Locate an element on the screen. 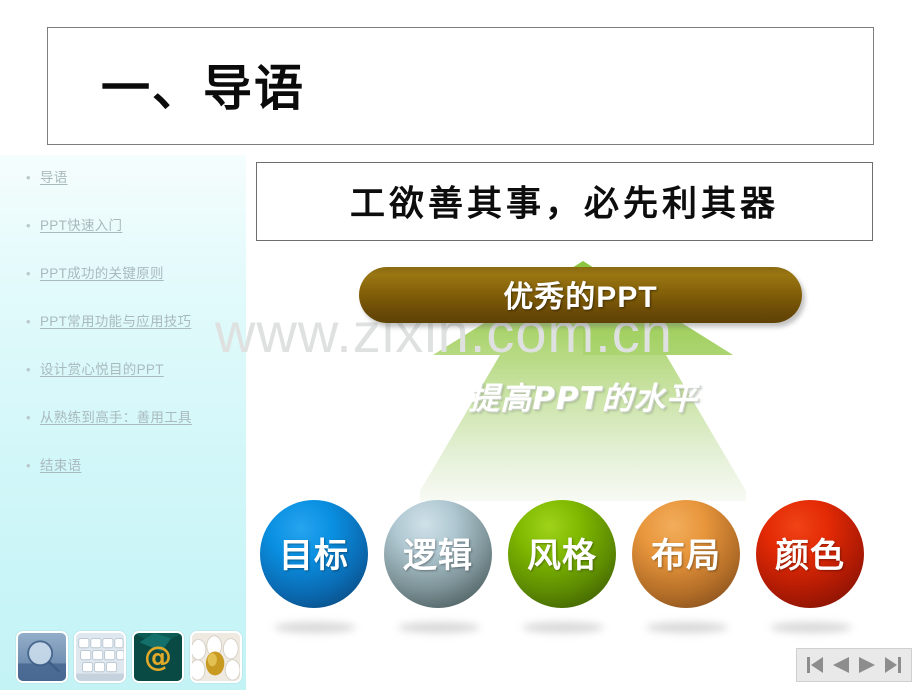  node-circle: 目标 is located at coordinates (314, 554).